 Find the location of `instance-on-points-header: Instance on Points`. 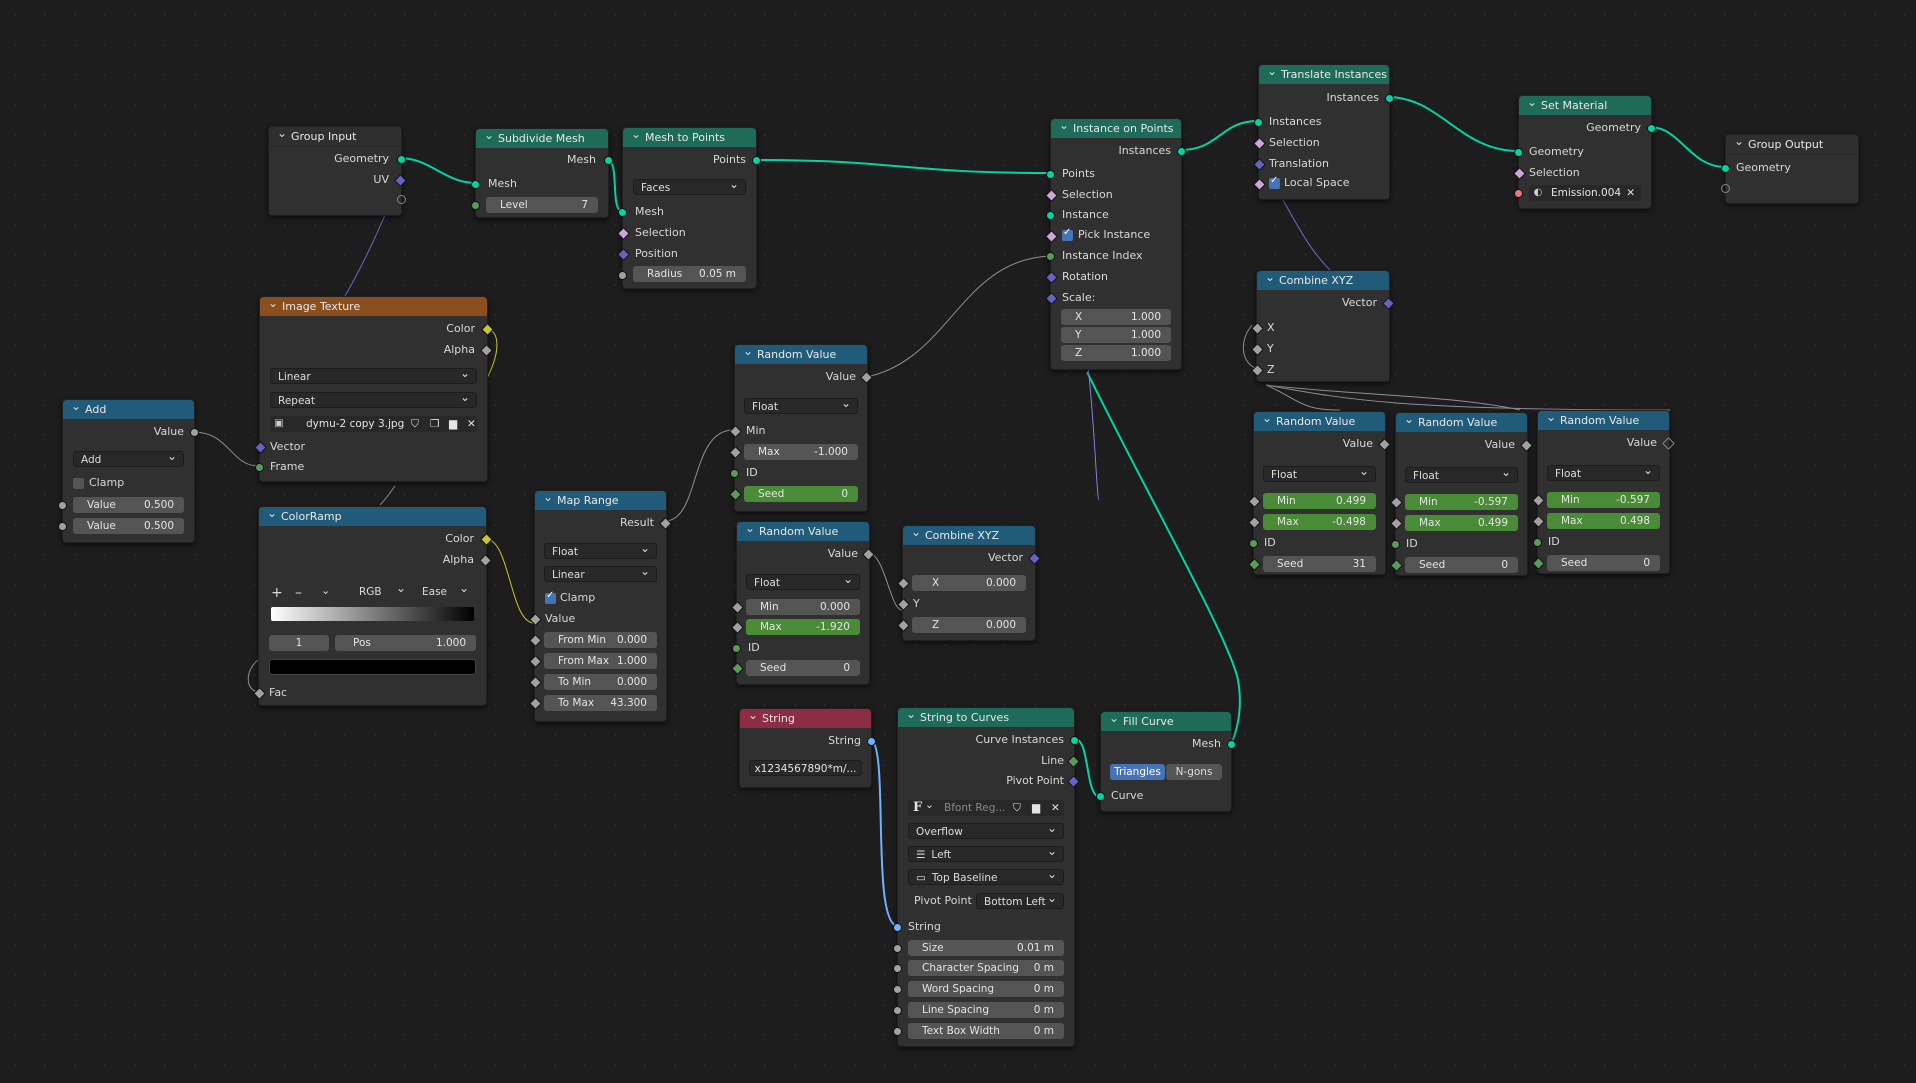

instance-on-points-header: Instance on Points is located at coordinates (1116, 128).